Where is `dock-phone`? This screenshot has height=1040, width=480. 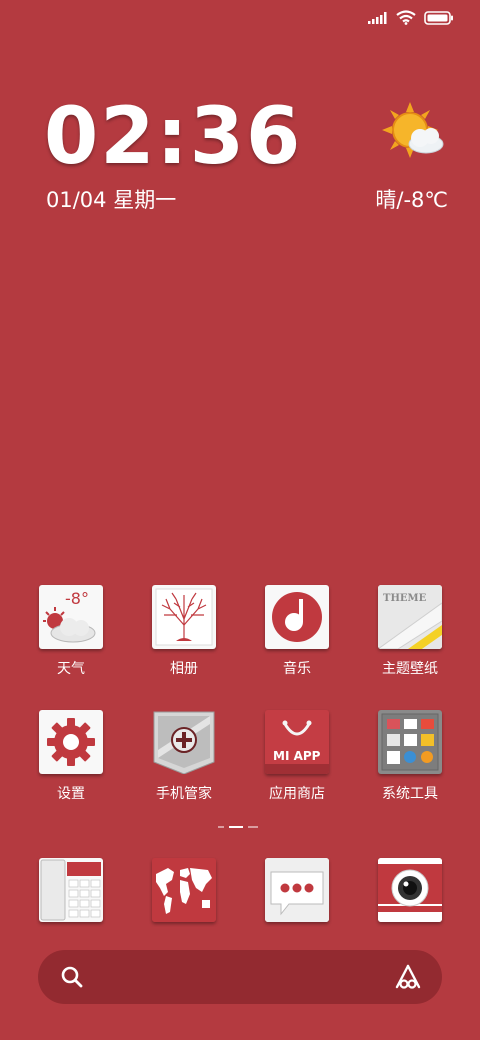
dock-phone is located at coordinates (71, 890).